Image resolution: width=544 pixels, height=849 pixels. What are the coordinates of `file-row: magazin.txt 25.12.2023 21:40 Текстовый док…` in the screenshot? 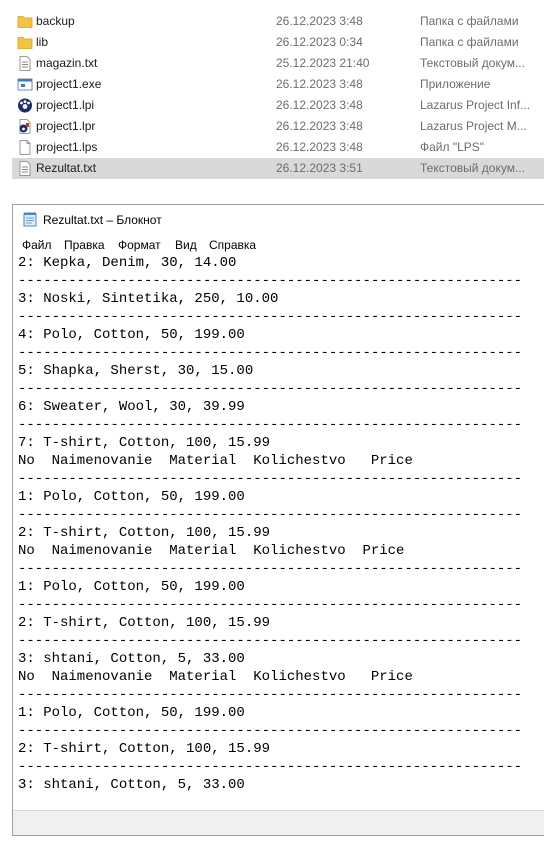 It's located at (278, 63).